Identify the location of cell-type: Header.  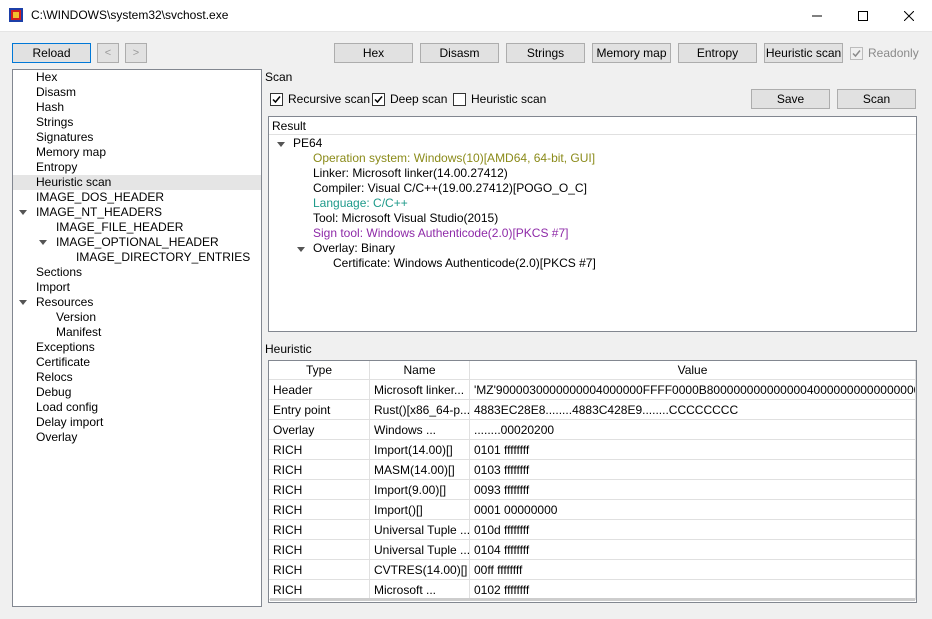
(319, 390).